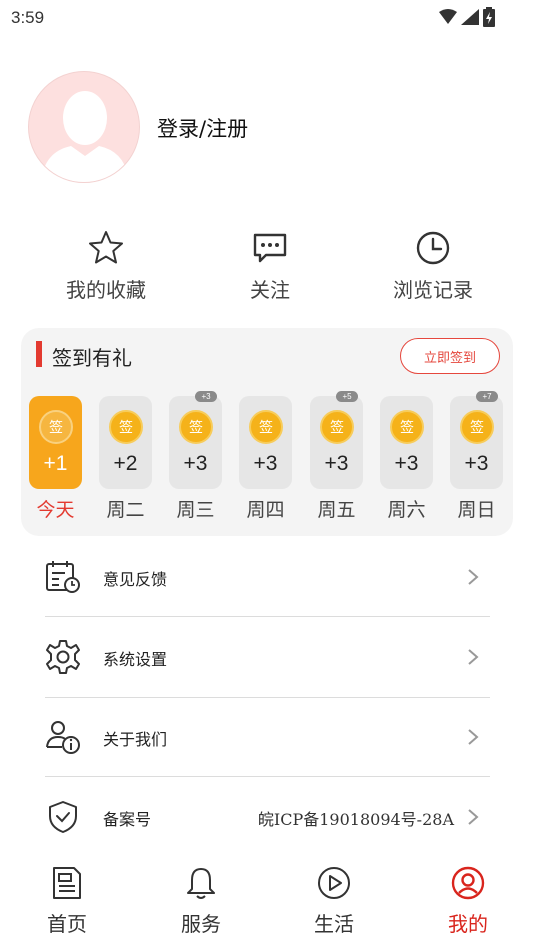  I want to click on nav-life-label: 生活, so click(334, 924).